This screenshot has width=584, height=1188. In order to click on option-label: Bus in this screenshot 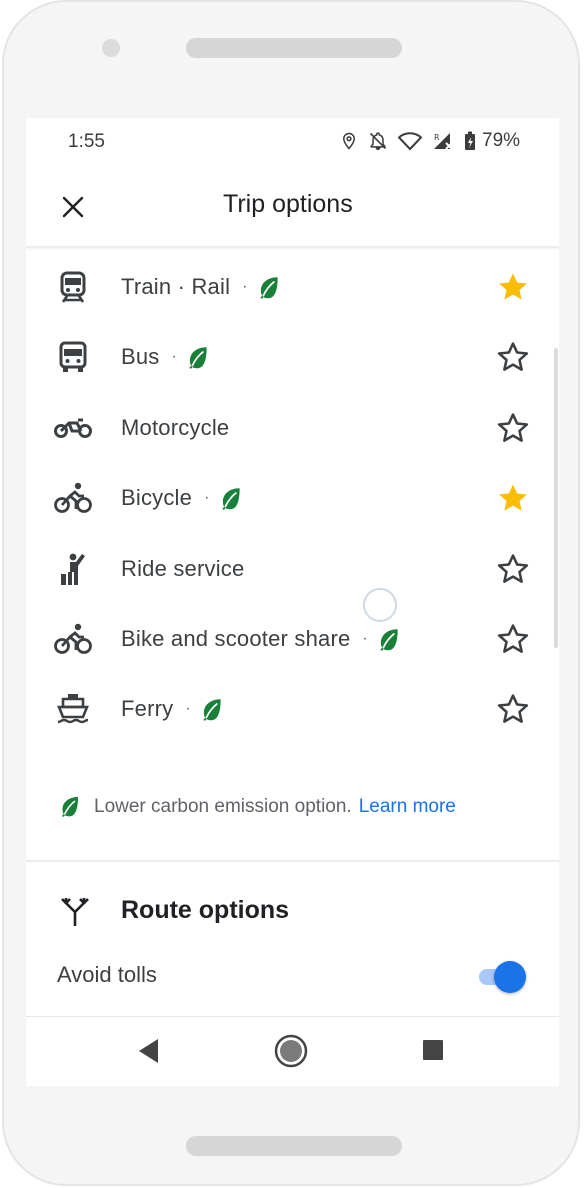, I will do `click(140, 356)`.